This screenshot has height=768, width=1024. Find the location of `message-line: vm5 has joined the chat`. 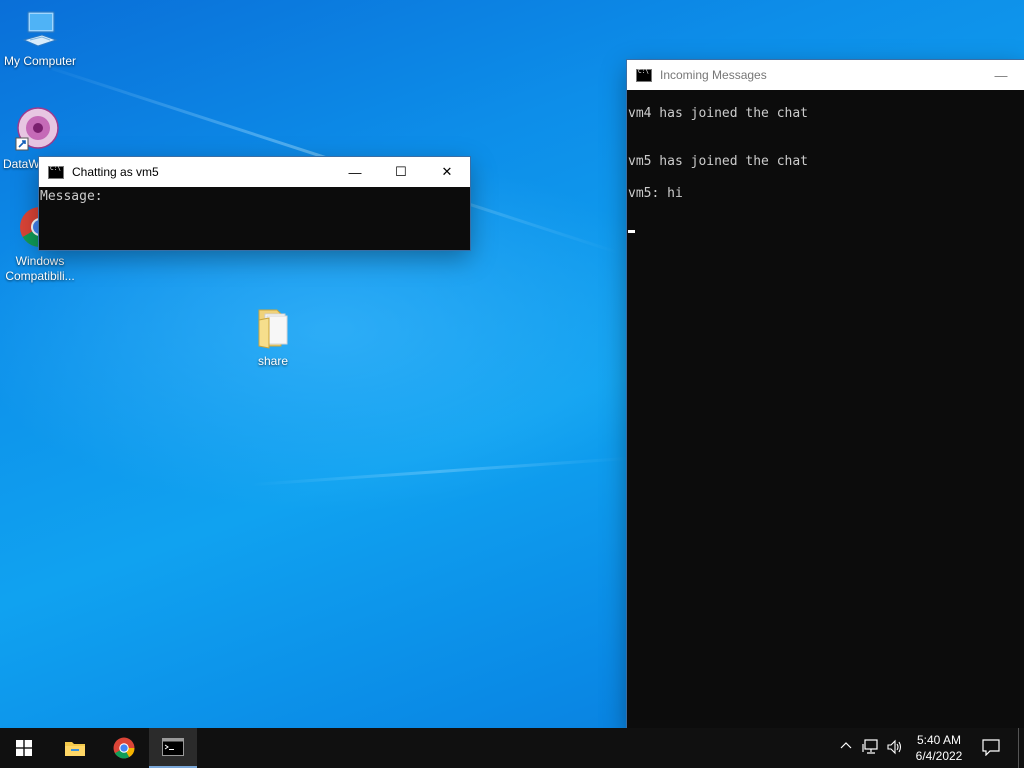

message-line: vm5 has joined the chat is located at coordinates (718, 161).